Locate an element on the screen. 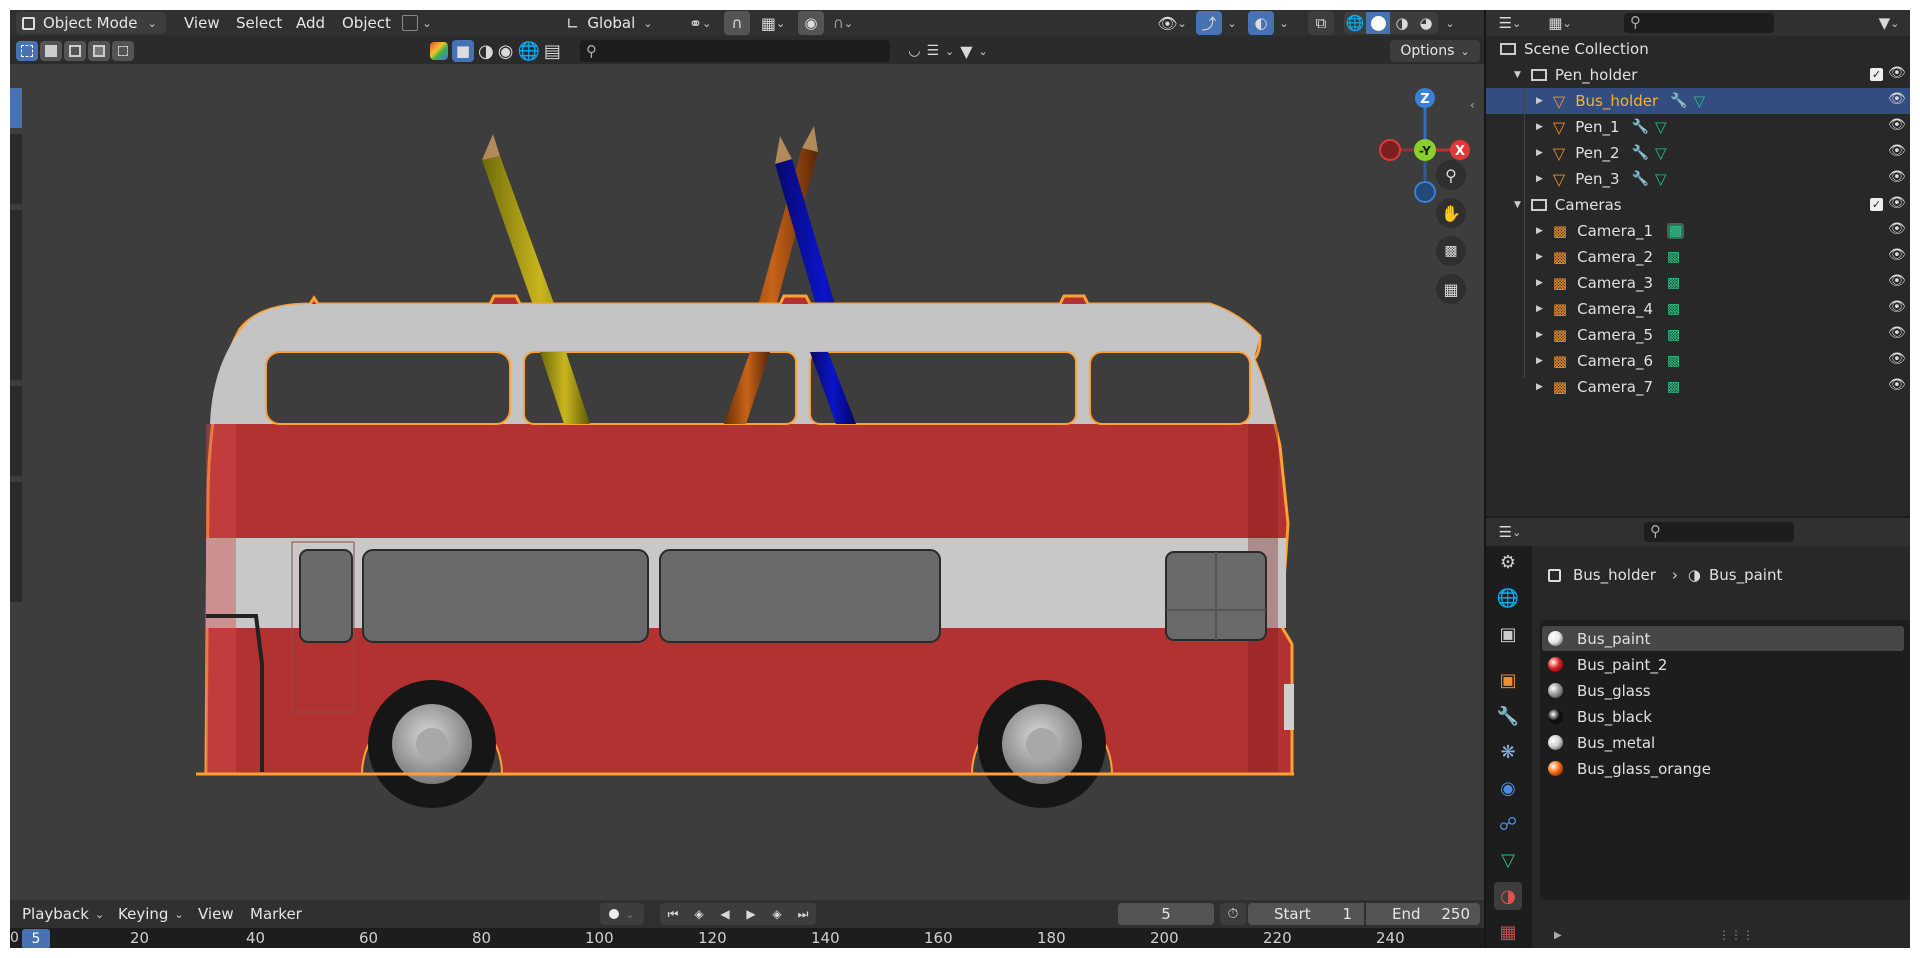  use-preview-range-toggle: ⏱ is located at coordinates (1233, 914).